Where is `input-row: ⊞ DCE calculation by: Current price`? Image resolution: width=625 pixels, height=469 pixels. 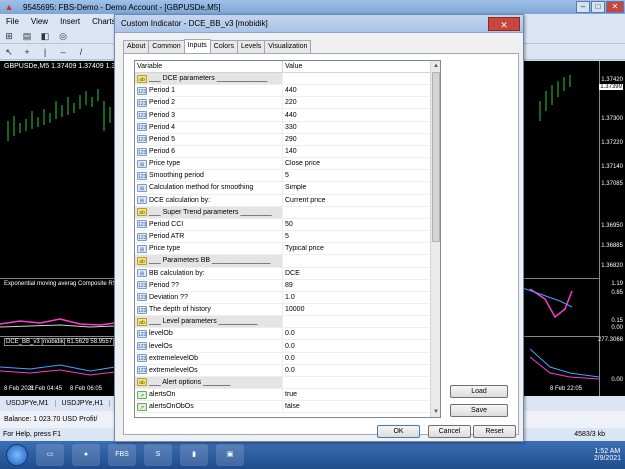
input-row: ⊞ DCE calculation by: Current price is located at coordinates (283, 200).